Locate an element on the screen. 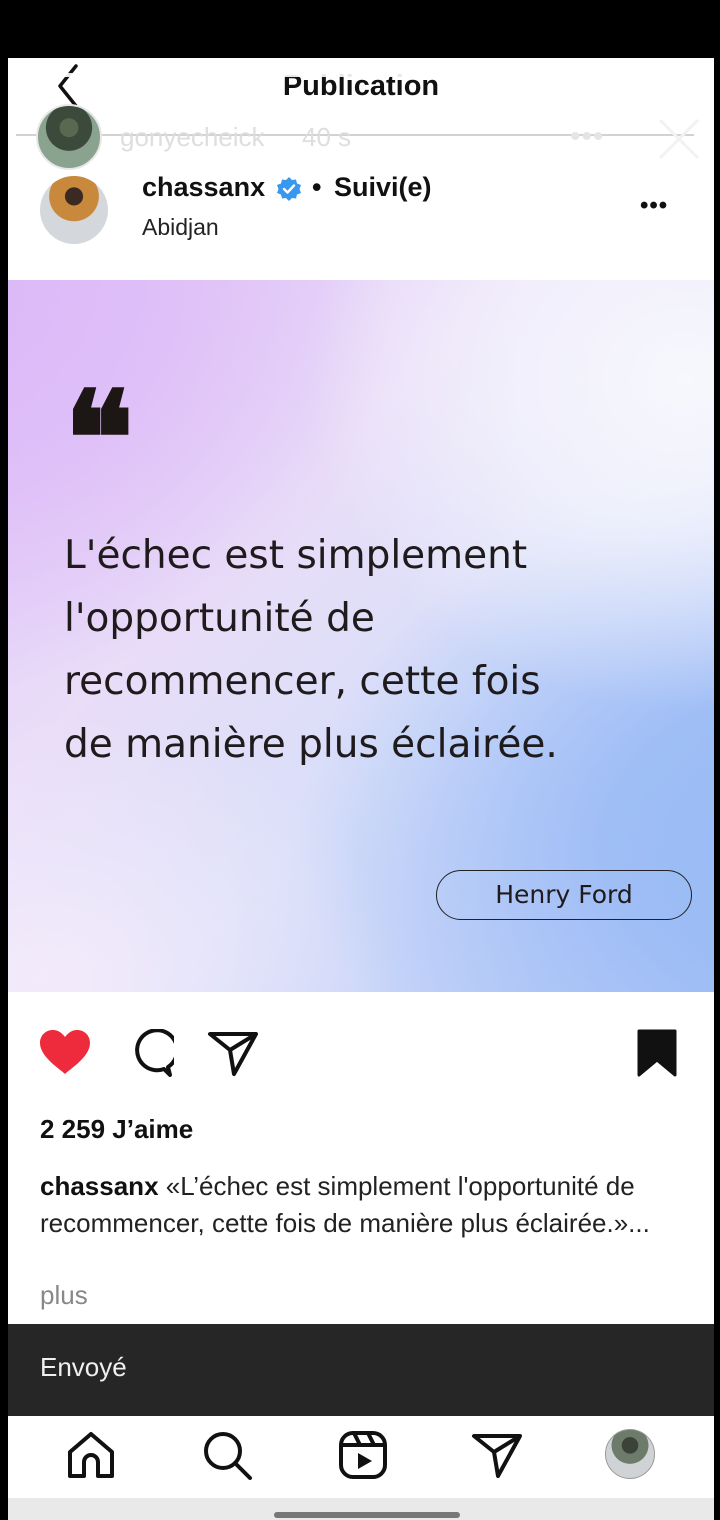  quote-line: l'opportunité de is located at coordinates (219, 618).